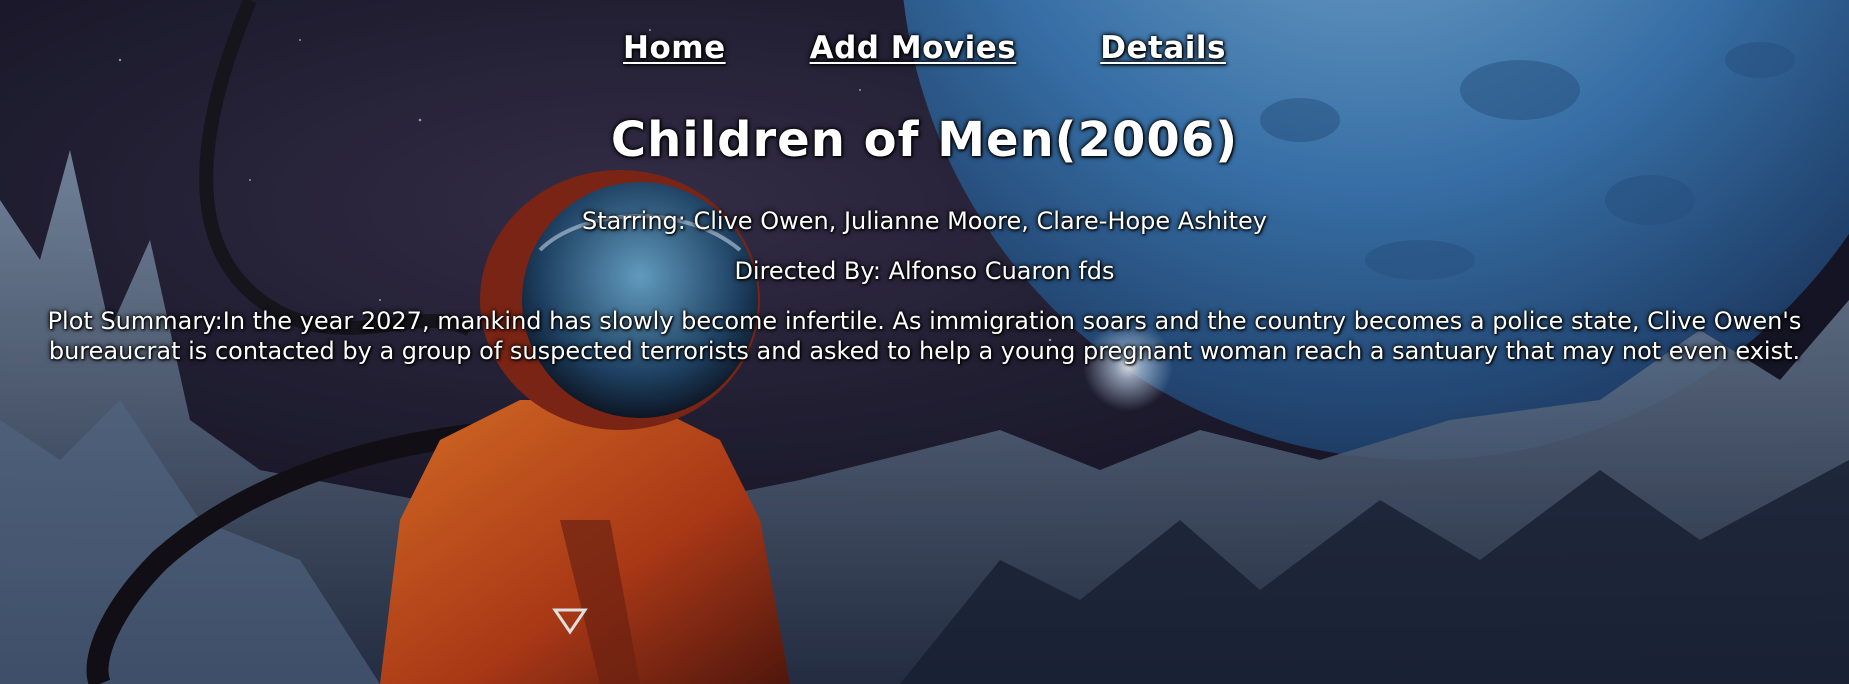 This screenshot has width=1849, height=684. Describe the element at coordinates (913, 53) in the screenshot. I see `nav-link-add-movies: Add Movies` at that location.